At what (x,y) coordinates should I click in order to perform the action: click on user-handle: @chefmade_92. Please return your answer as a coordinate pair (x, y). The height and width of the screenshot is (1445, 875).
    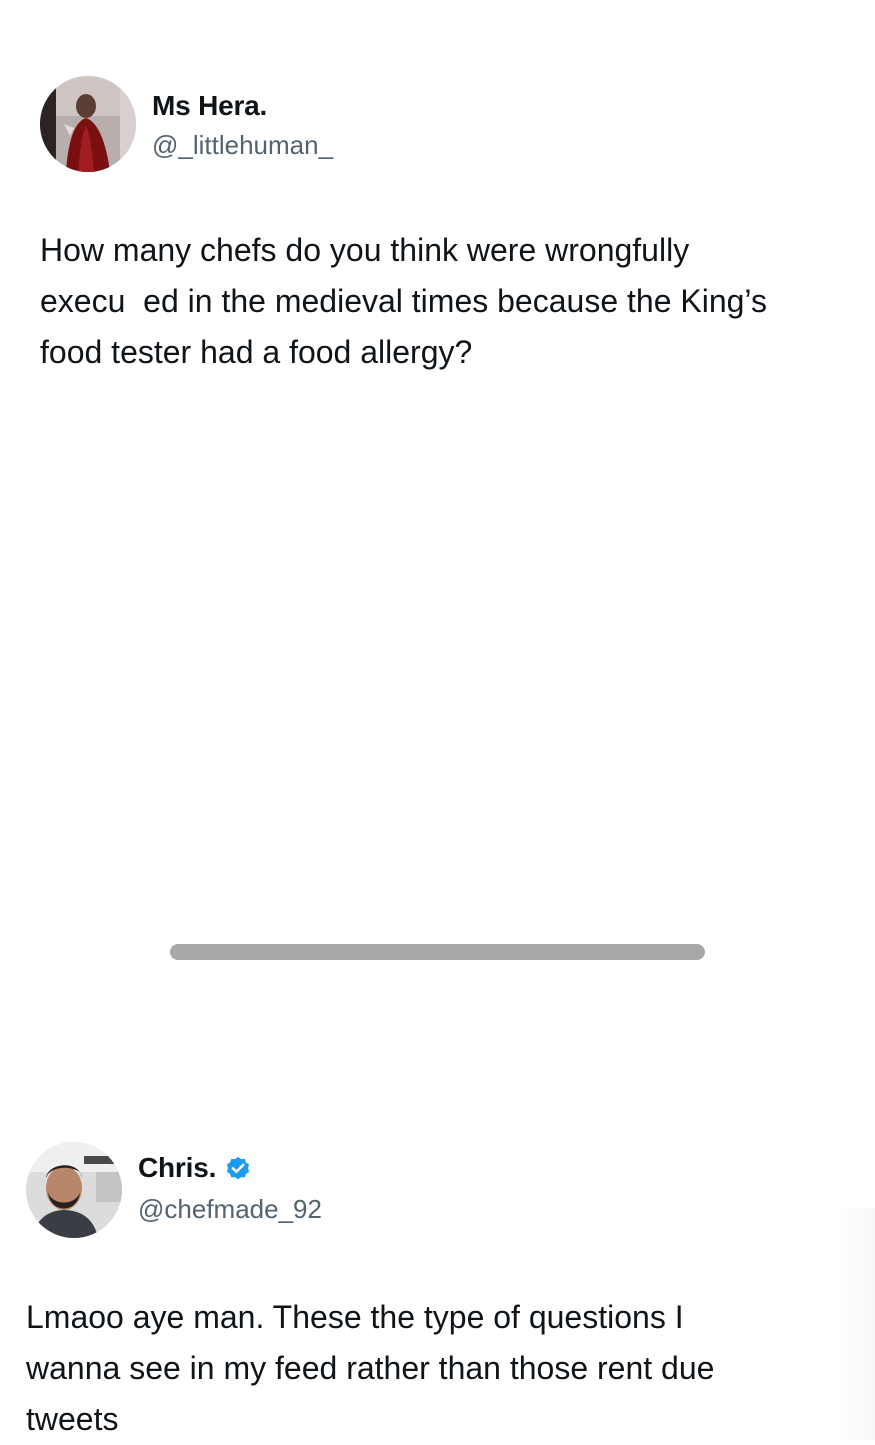
    Looking at the image, I should click on (230, 1209).